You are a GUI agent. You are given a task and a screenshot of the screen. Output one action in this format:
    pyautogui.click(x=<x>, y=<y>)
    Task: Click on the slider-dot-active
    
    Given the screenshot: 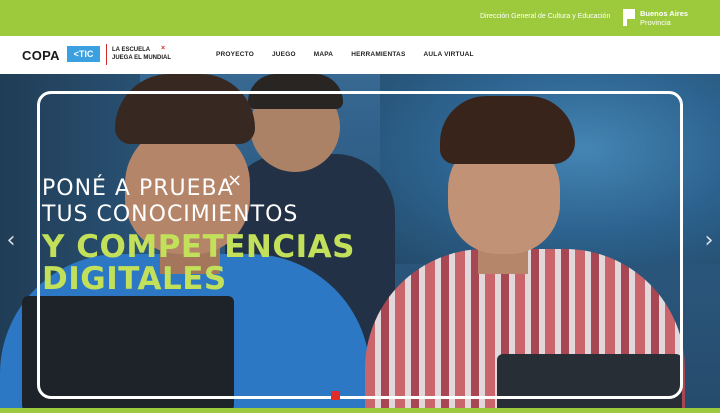 What is the action you would take?
    pyautogui.click(x=335, y=395)
    